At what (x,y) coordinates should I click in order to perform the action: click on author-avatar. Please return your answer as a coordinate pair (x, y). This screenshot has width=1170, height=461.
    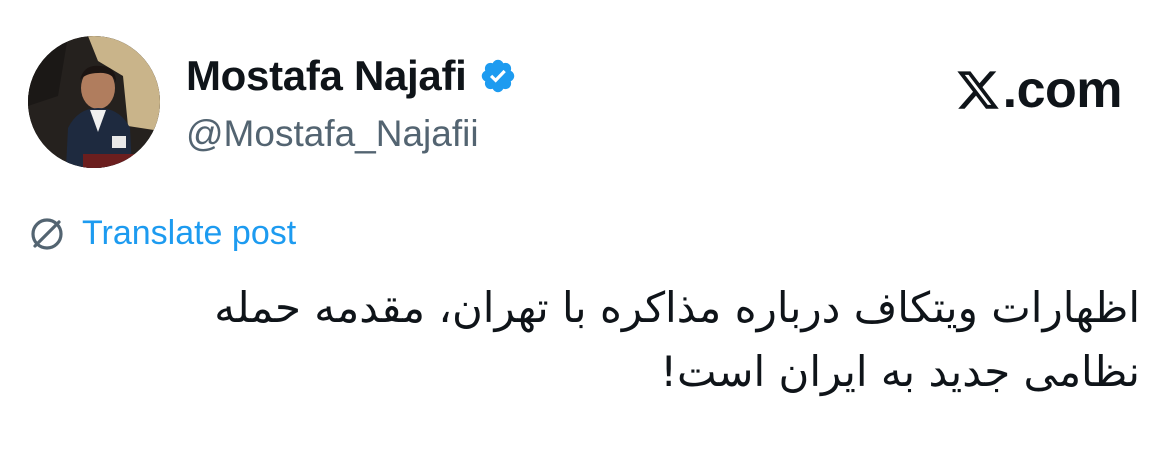
    Looking at the image, I should click on (94, 102).